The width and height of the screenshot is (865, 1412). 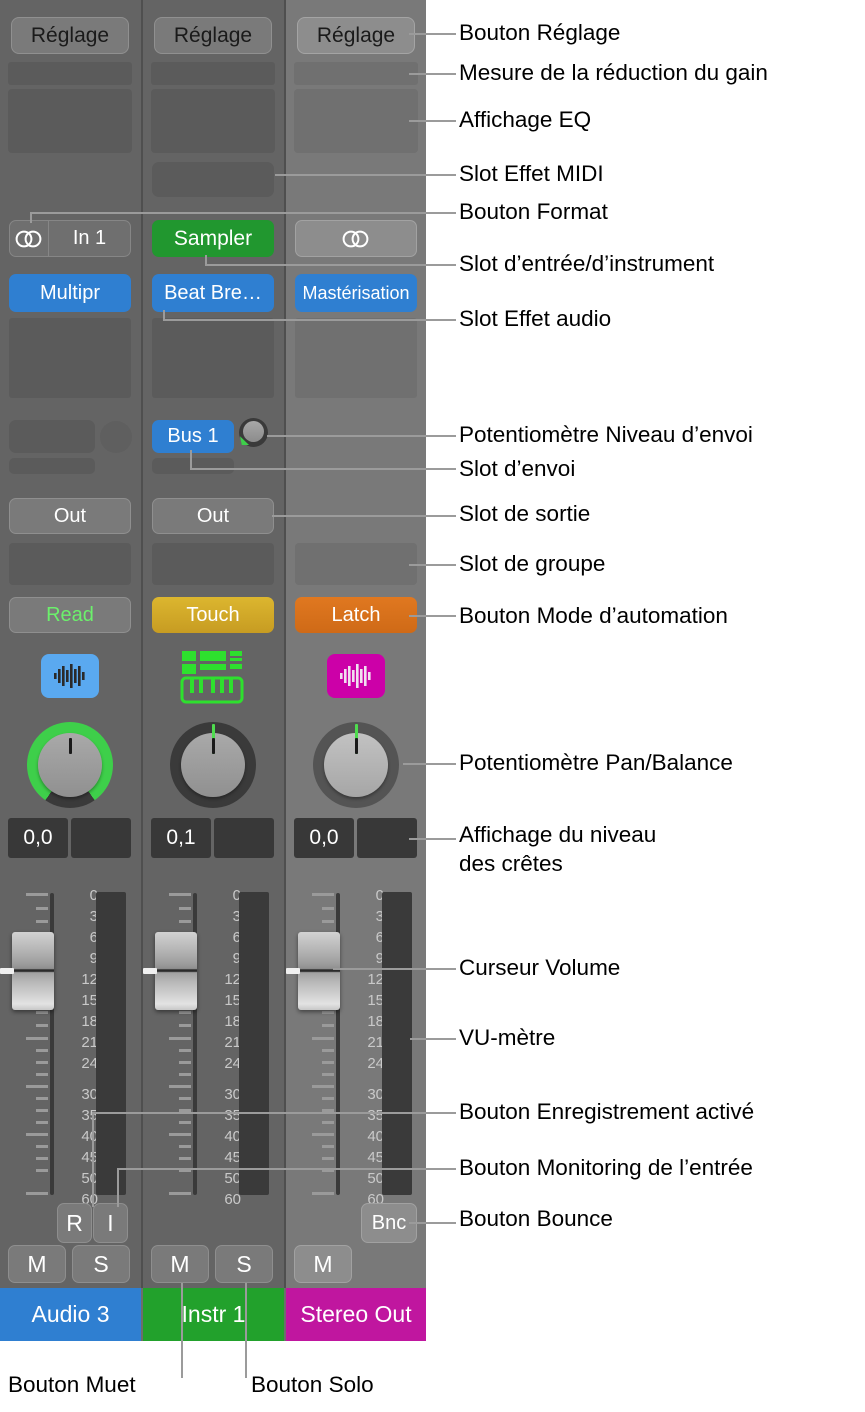 What do you see at coordinates (361, 436) in the screenshot?
I see `leader-send-knob` at bounding box center [361, 436].